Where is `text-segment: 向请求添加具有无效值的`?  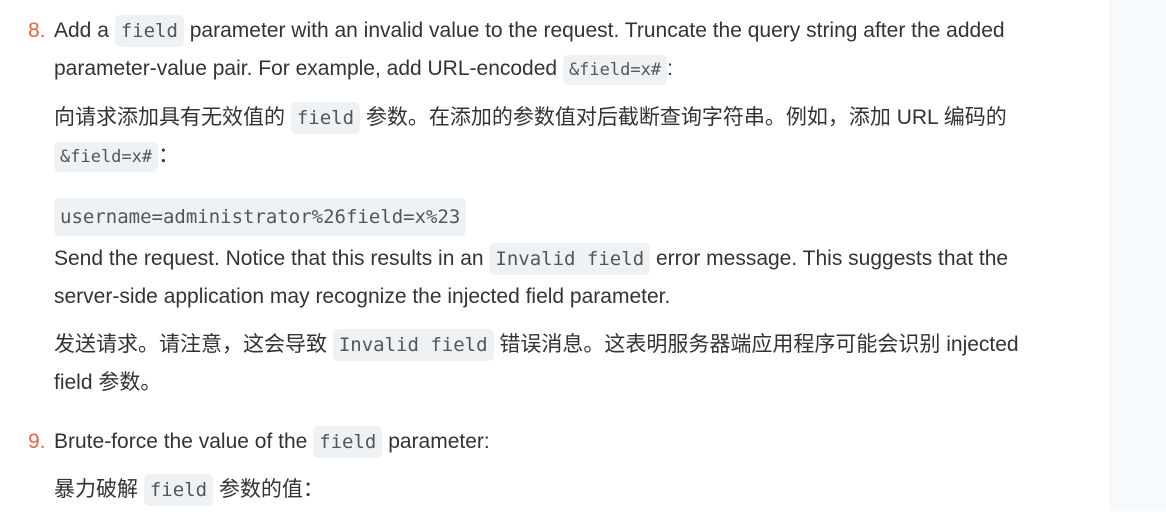
text-segment: 向请求添加具有无效值的 is located at coordinates (172, 117).